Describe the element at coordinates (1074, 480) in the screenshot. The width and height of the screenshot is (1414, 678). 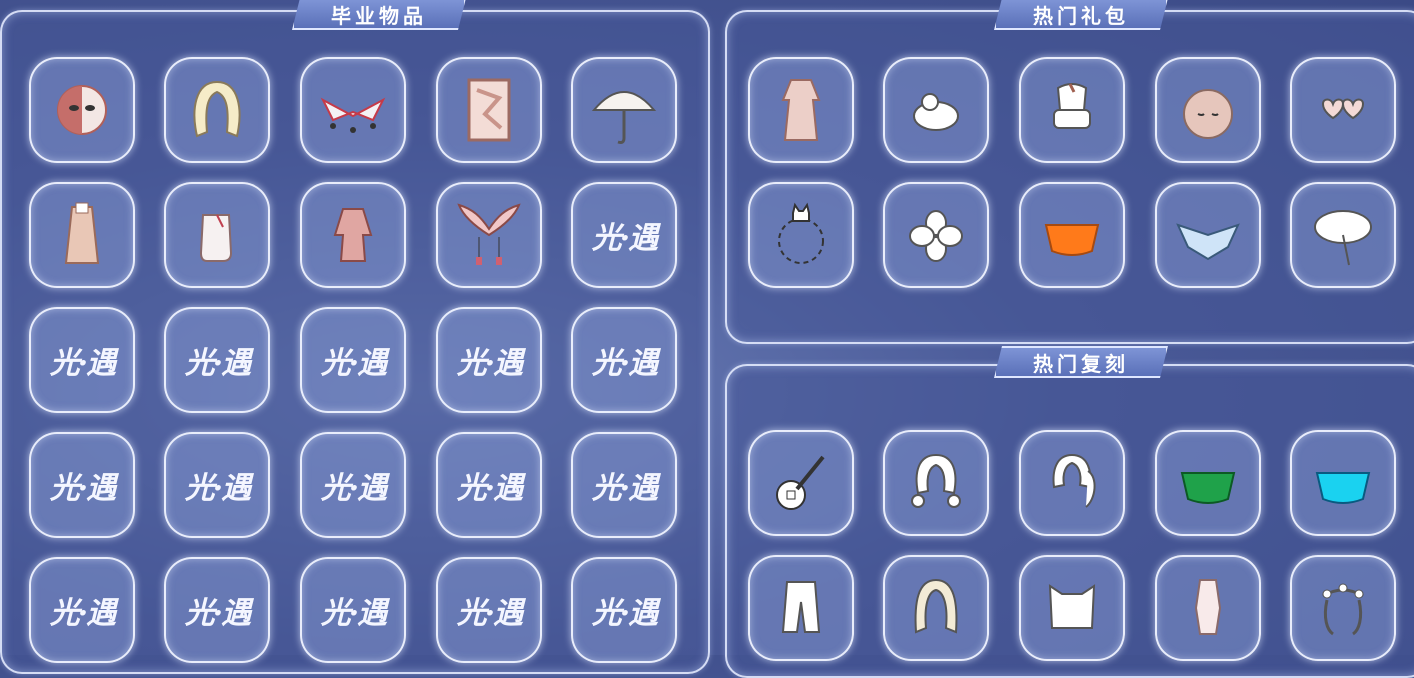
I see `ponytail-hair-icon` at that location.